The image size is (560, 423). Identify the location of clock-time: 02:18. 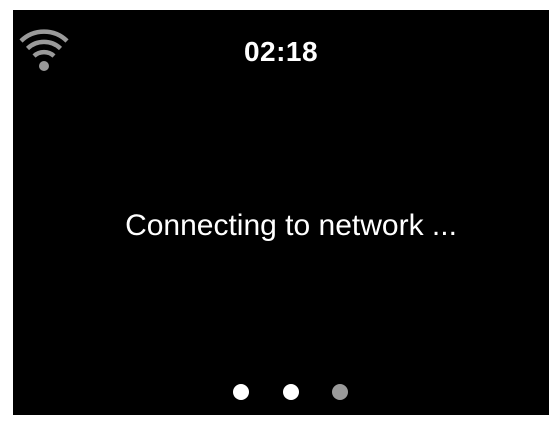
(281, 51).